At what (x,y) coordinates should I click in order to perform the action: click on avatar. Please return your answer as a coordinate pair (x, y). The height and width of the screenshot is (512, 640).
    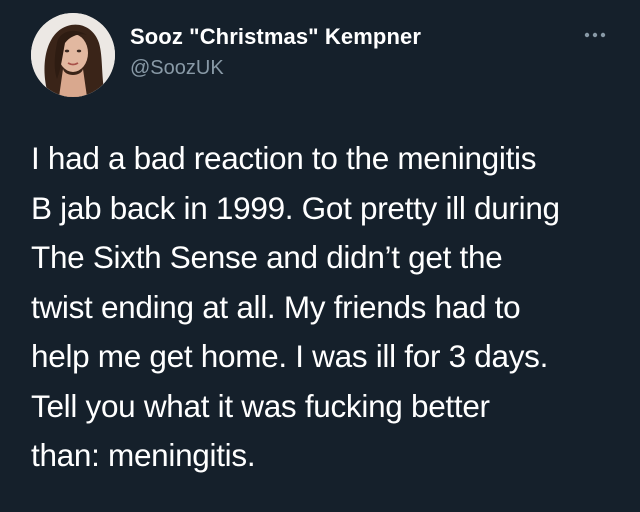
    Looking at the image, I should click on (73, 55).